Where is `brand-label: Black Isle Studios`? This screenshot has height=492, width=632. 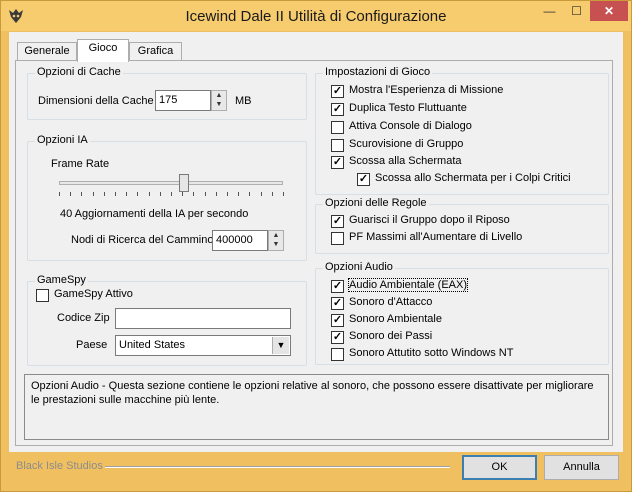
brand-label: Black Isle Studios is located at coordinates (59, 466).